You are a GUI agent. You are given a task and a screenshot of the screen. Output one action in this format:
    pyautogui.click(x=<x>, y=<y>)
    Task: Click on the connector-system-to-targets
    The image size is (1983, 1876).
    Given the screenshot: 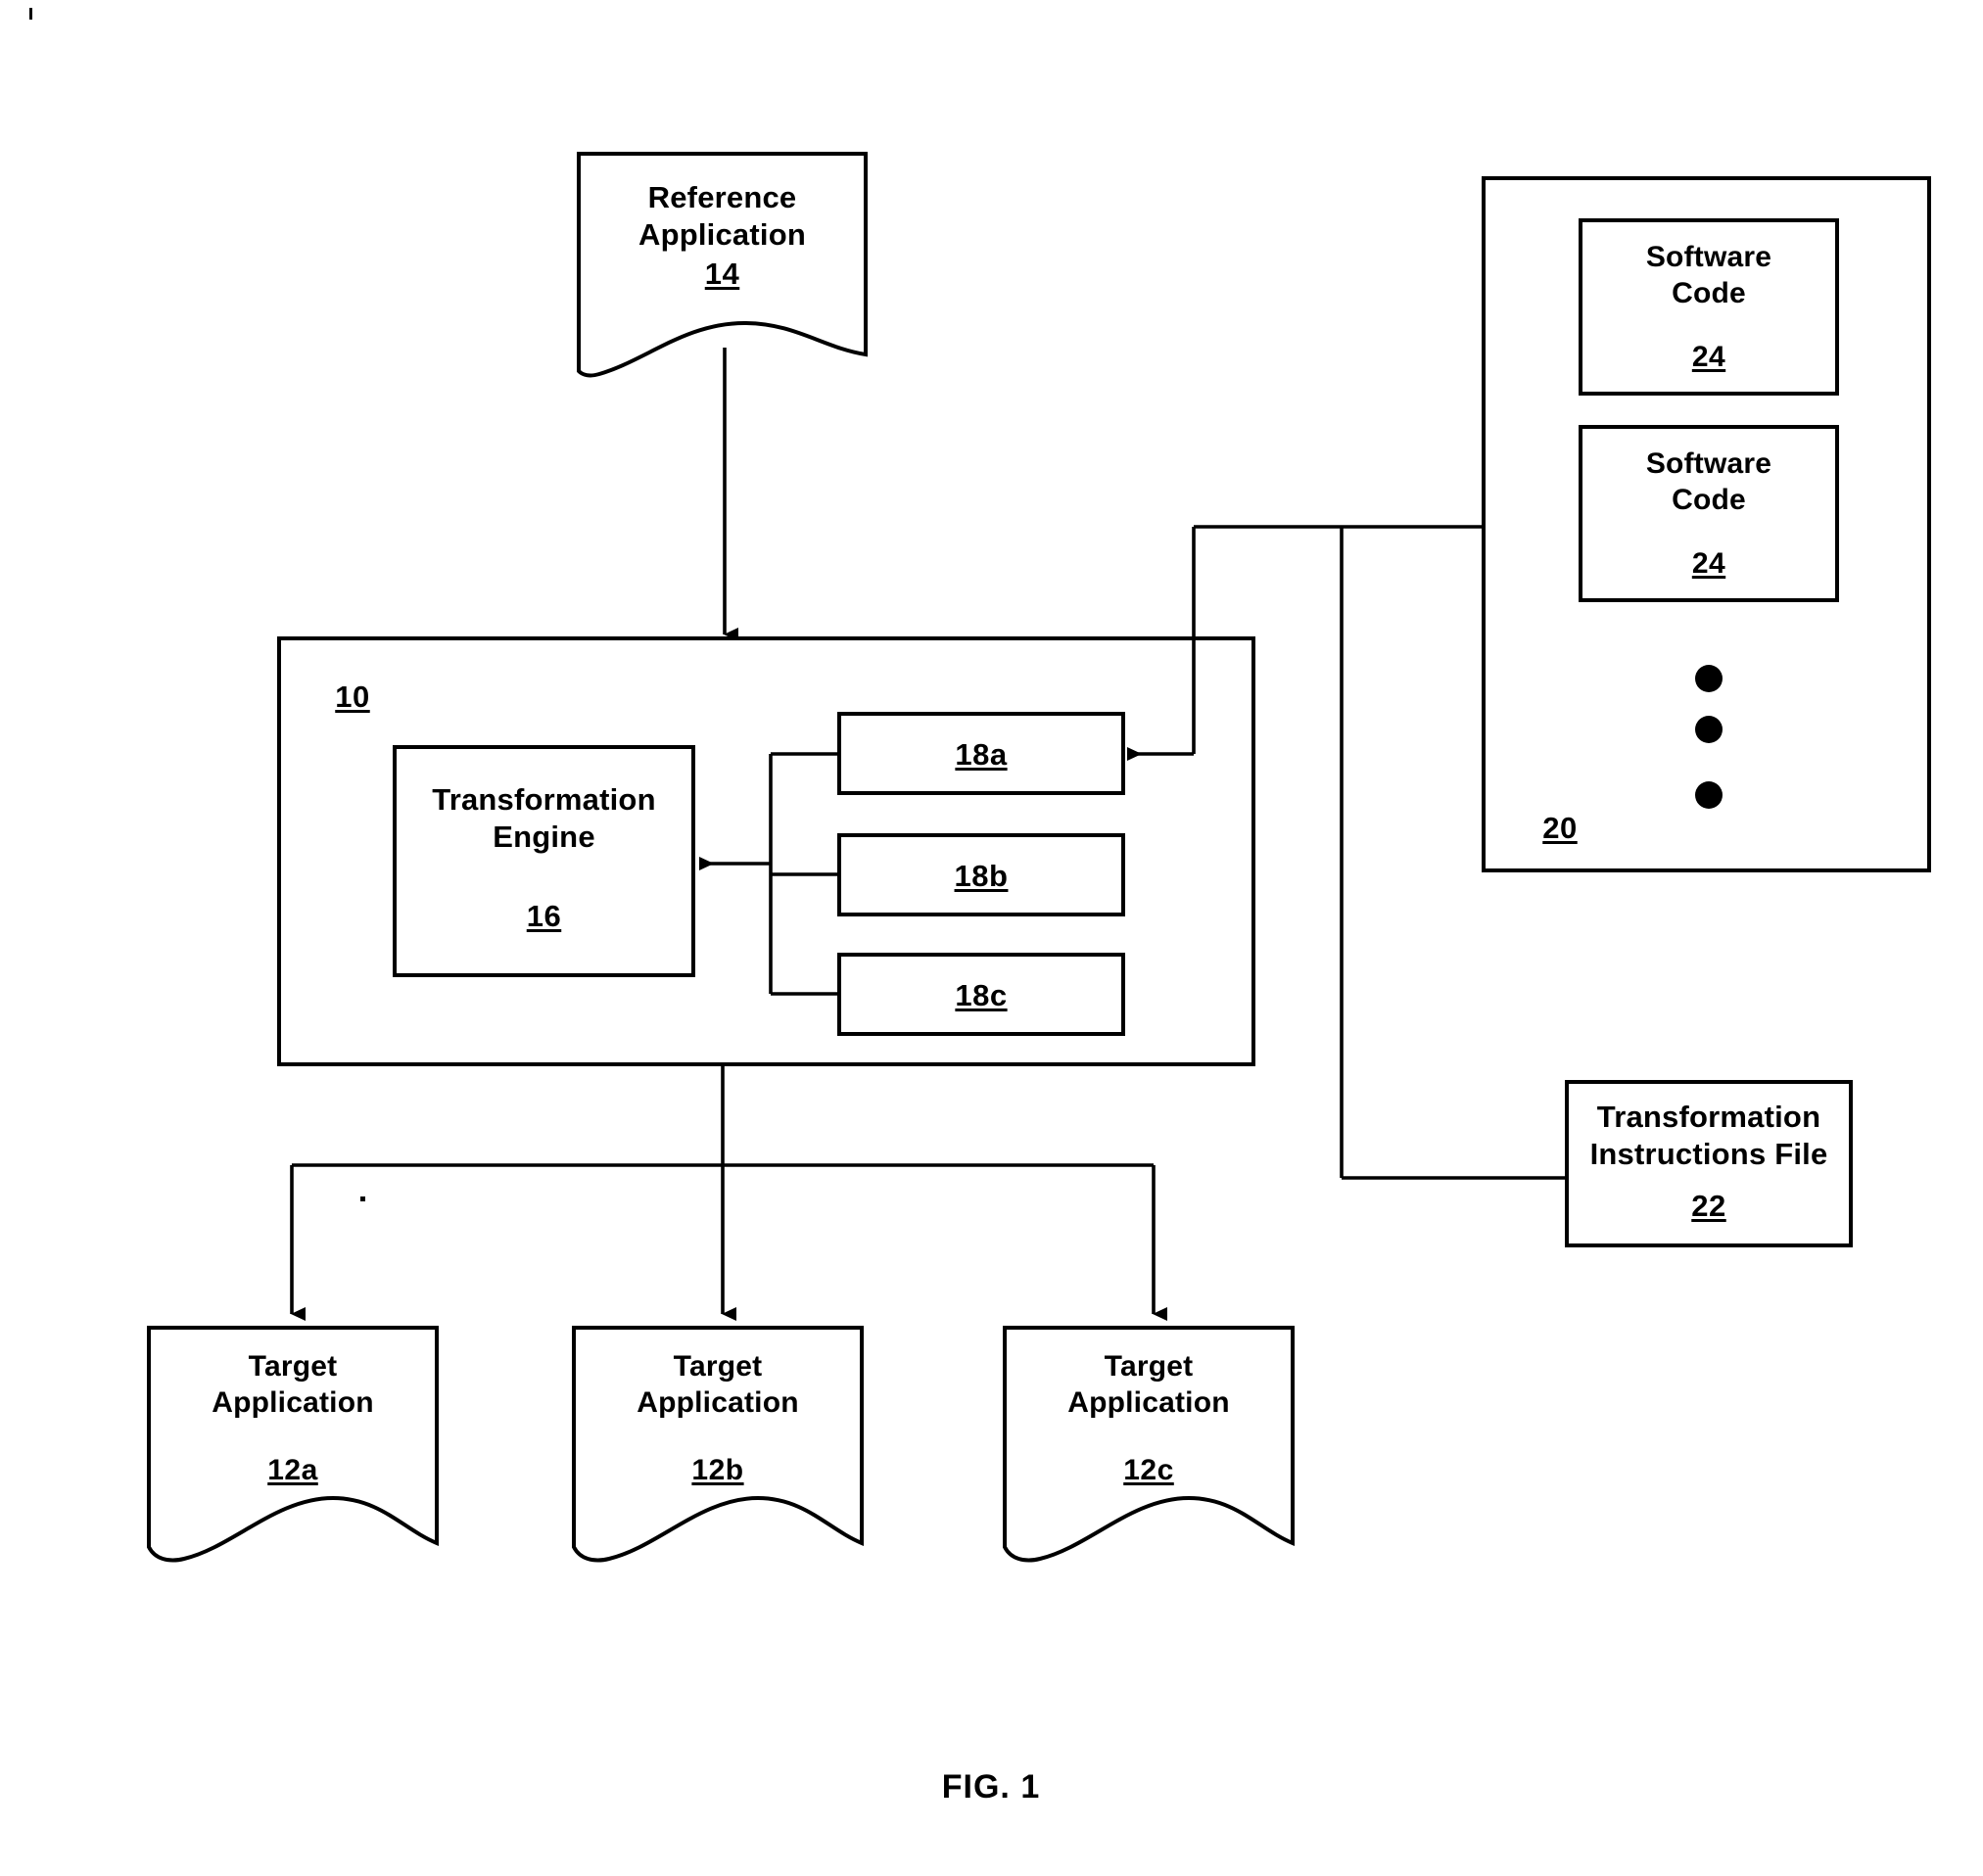 What is the action you would take?
    pyautogui.click(x=728, y=1192)
    